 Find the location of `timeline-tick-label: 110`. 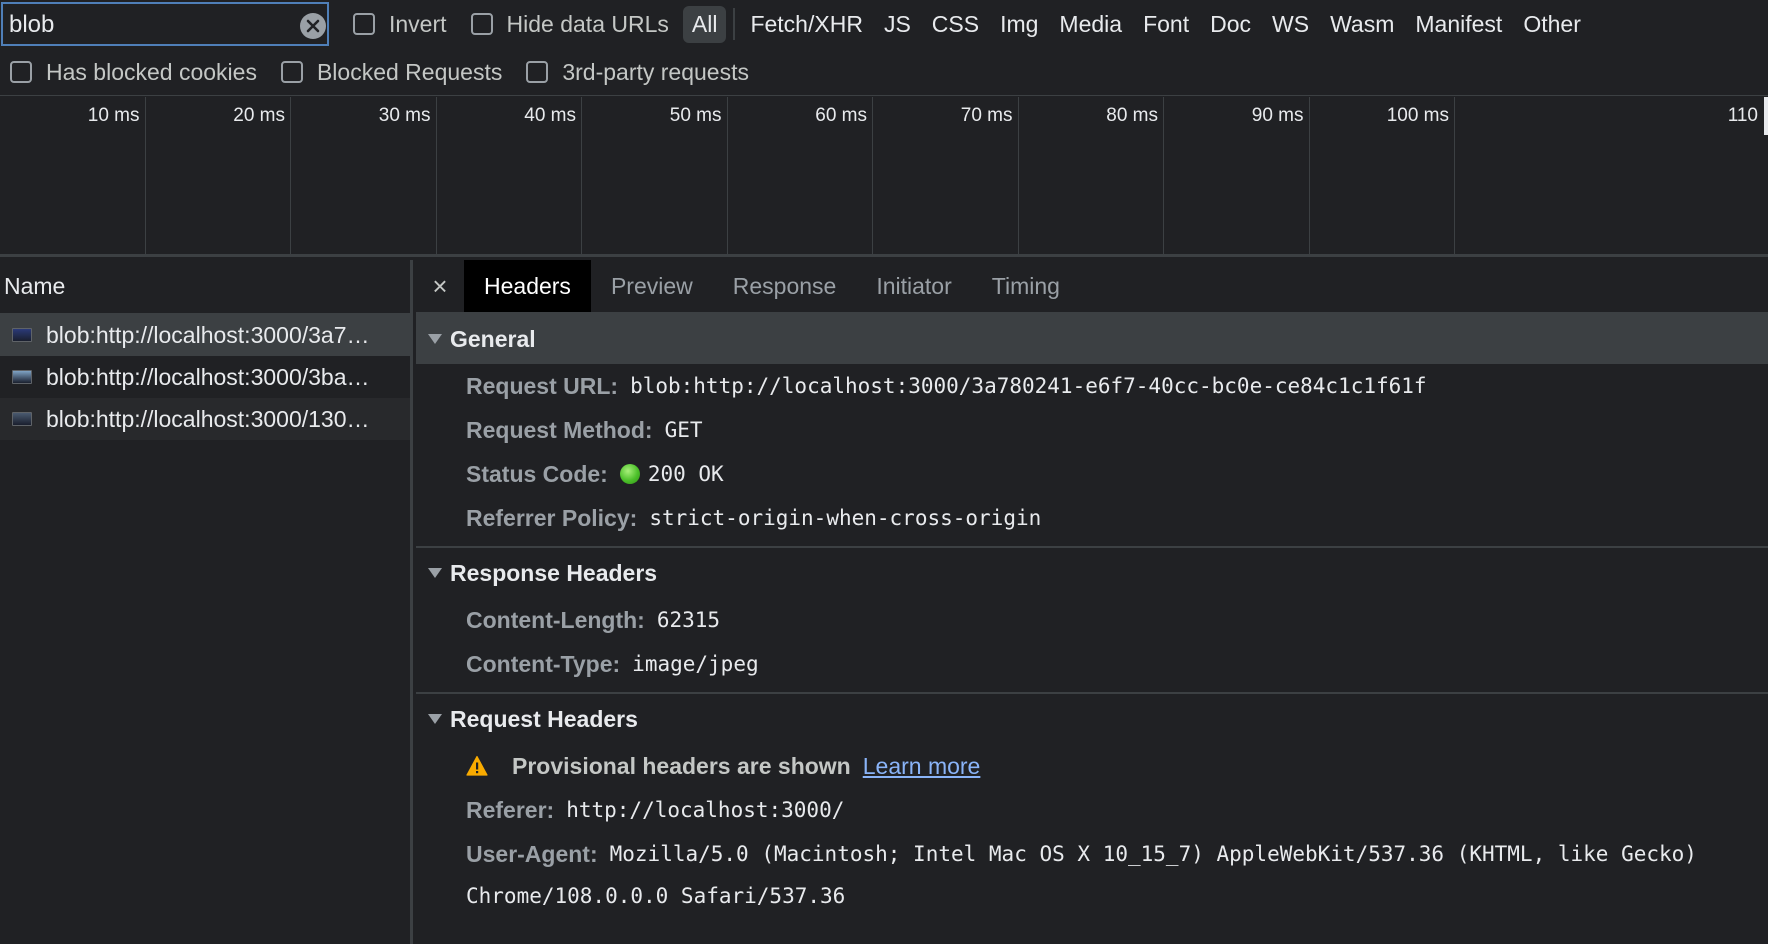

timeline-tick-label: 110 is located at coordinates (1742, 115).